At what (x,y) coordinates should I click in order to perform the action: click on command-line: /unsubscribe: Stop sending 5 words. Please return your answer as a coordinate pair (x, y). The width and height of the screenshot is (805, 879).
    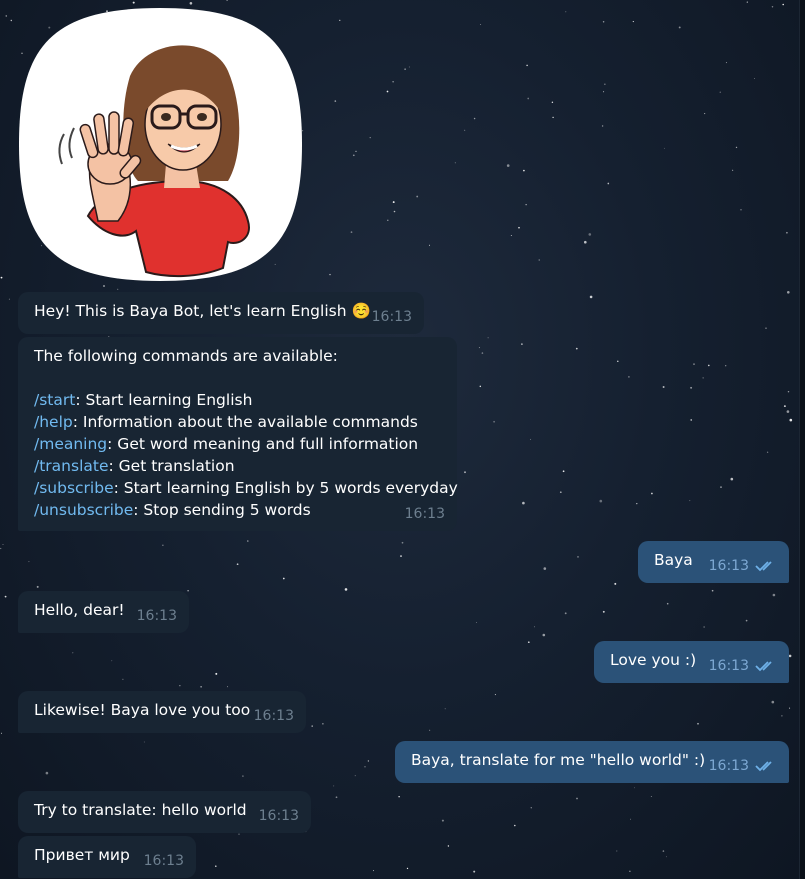
    Looking at the image, I should click on (237, 510).